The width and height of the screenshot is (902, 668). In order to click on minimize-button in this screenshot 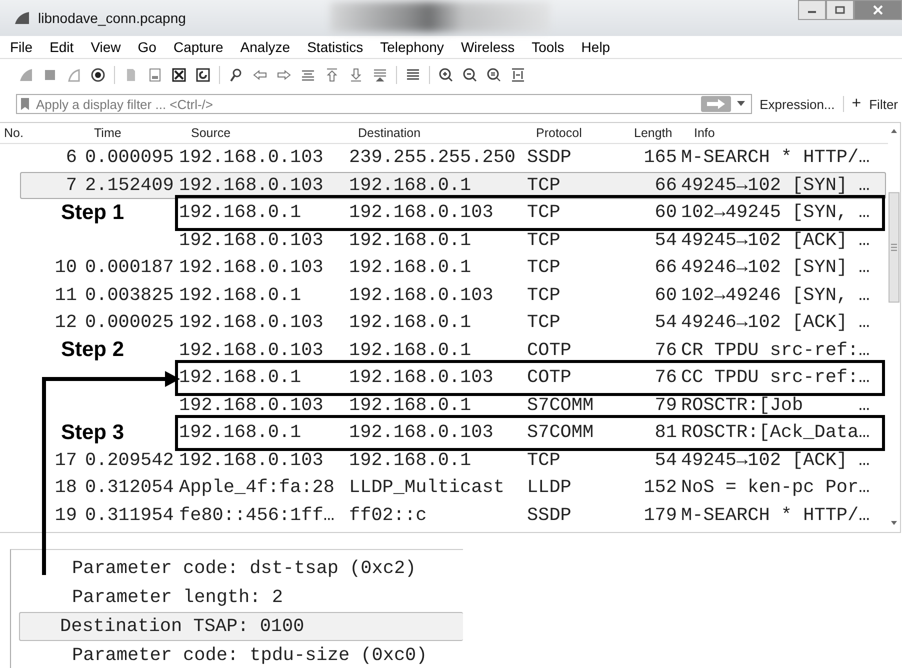, I will do `click(812, 10)`.